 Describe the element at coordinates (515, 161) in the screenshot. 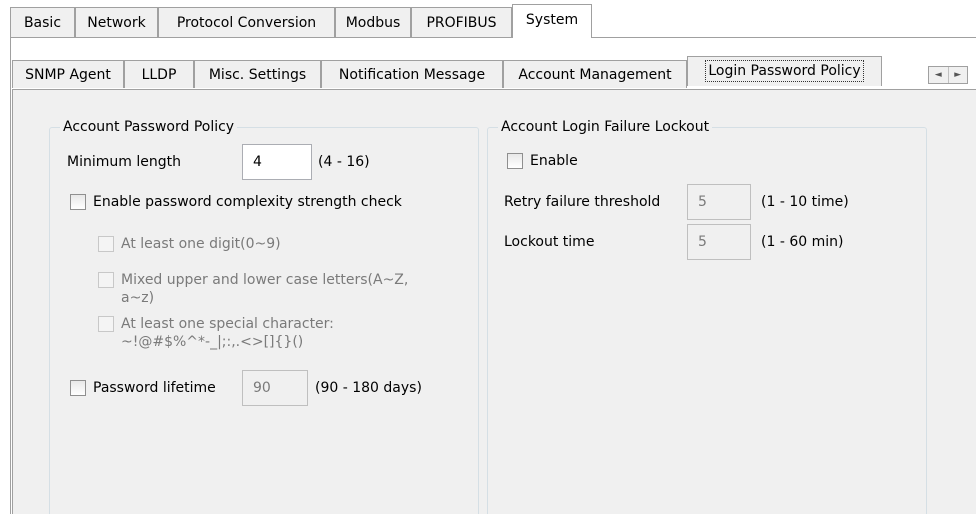

I see `lockout-enable-checkbox` at that location.